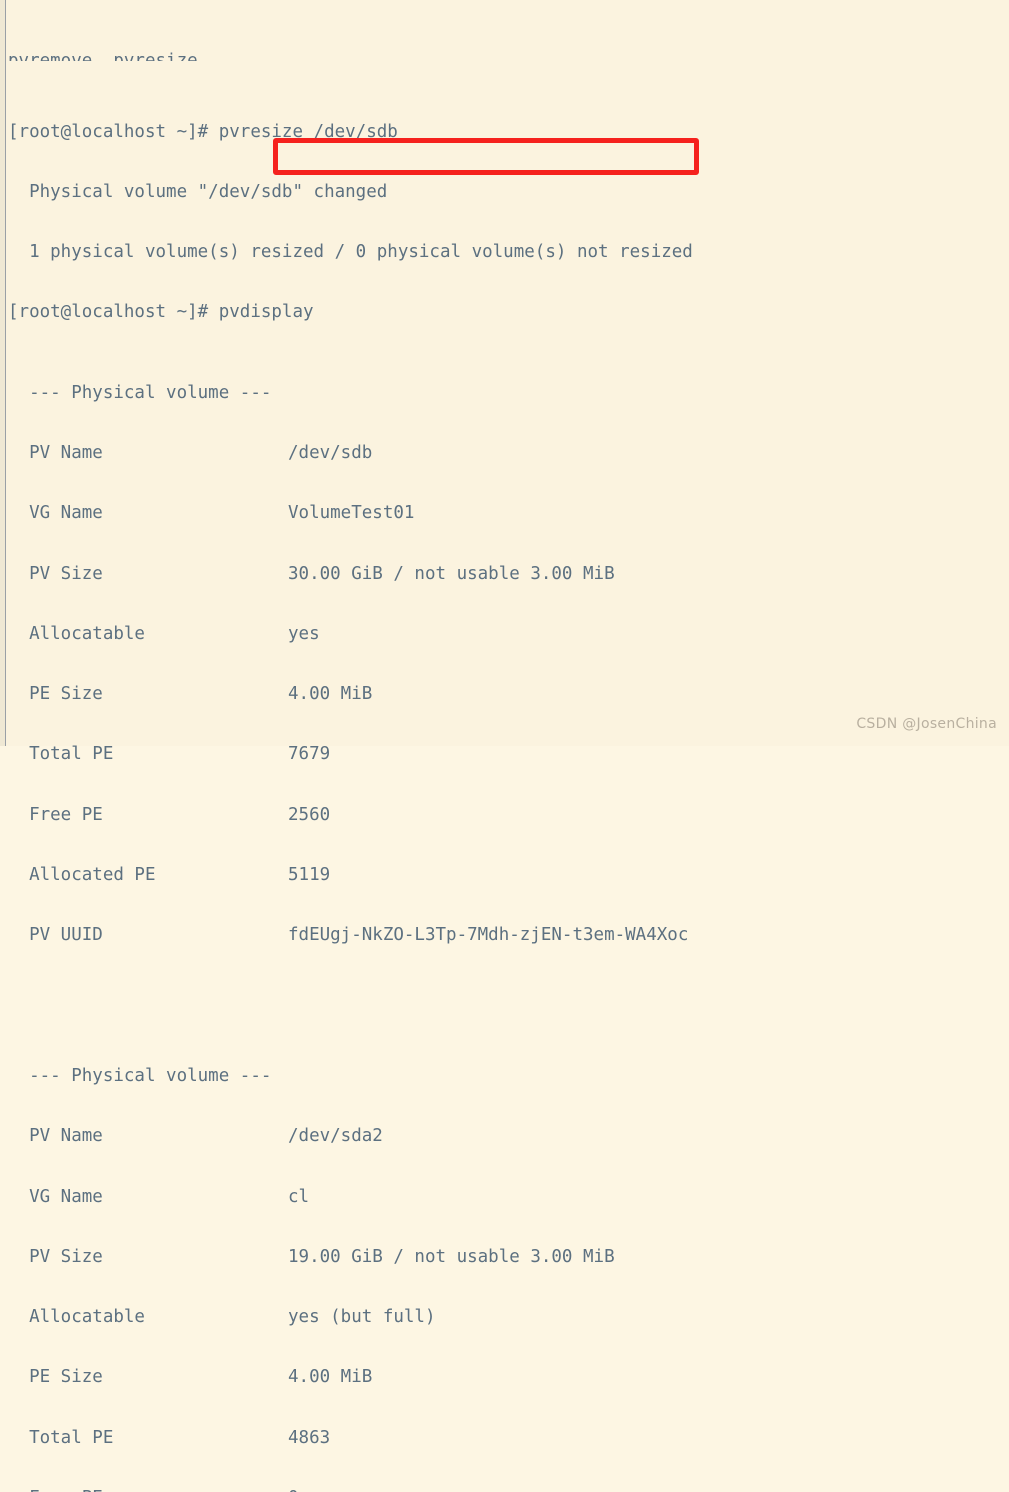 The image size is (1009, 1492). What do you see at coordinates (309, 814) in the screenshot?
I see `pv1-value-free-pe: 2560` at bounding box center [309, 814].